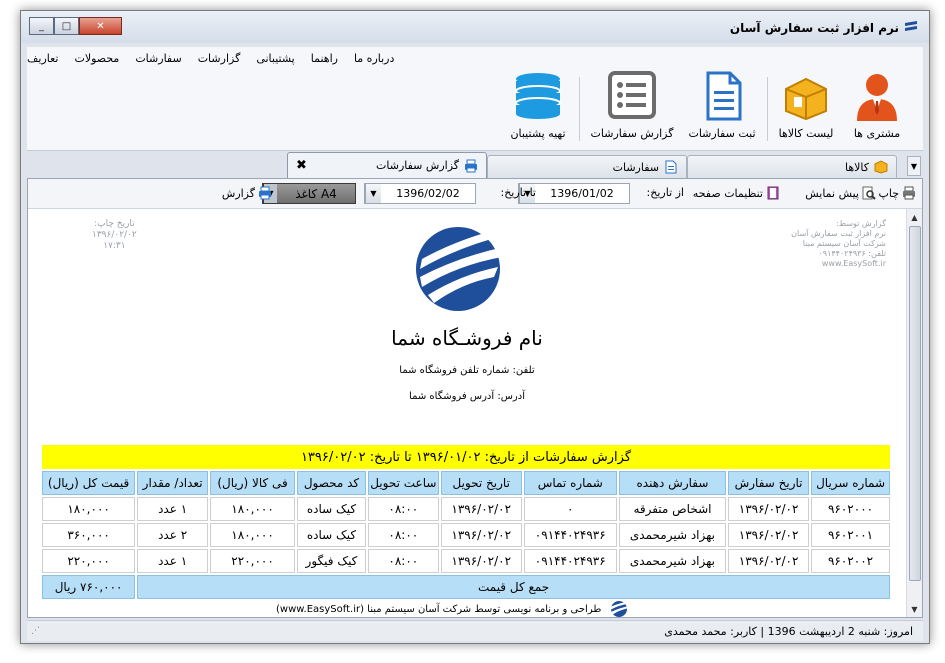 The width and height of the screenshot is (945, 663). What do you see at coordinates (792, 166) in the screenshot?
I see `tab-products: کالاها` at bounding box center [792, 166].